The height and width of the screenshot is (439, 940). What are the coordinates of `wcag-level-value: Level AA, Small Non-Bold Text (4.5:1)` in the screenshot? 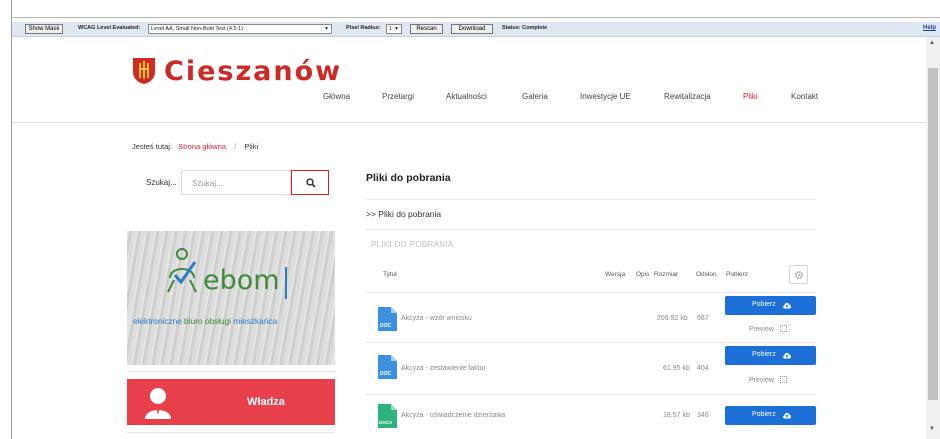 It's located at (197, 29).